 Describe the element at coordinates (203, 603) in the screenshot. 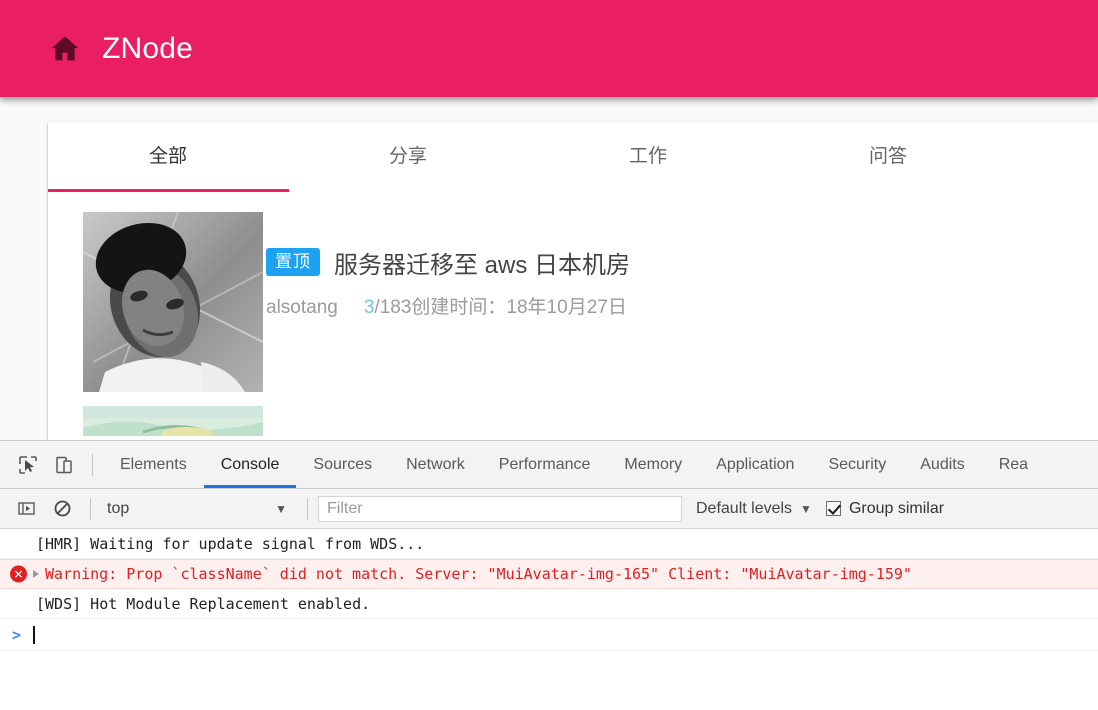

I see `console-message-text: [WDS] Hot Module Replacement enabled.` at that location.